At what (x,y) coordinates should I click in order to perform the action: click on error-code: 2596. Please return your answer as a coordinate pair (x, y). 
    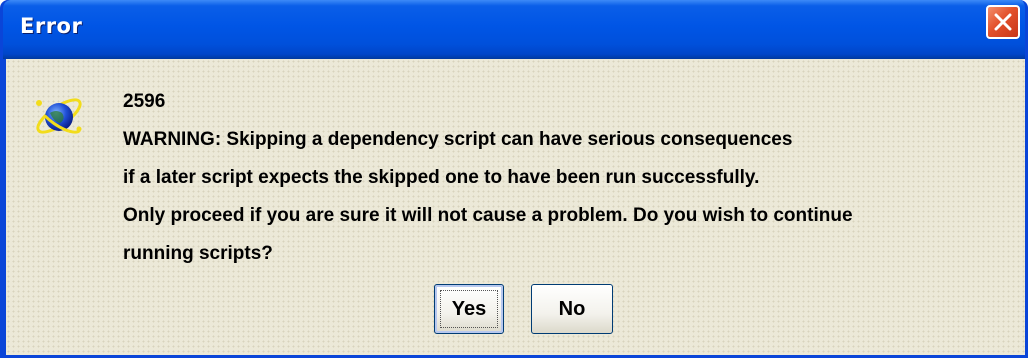
    Looking at the image, I should click on (144, 101).